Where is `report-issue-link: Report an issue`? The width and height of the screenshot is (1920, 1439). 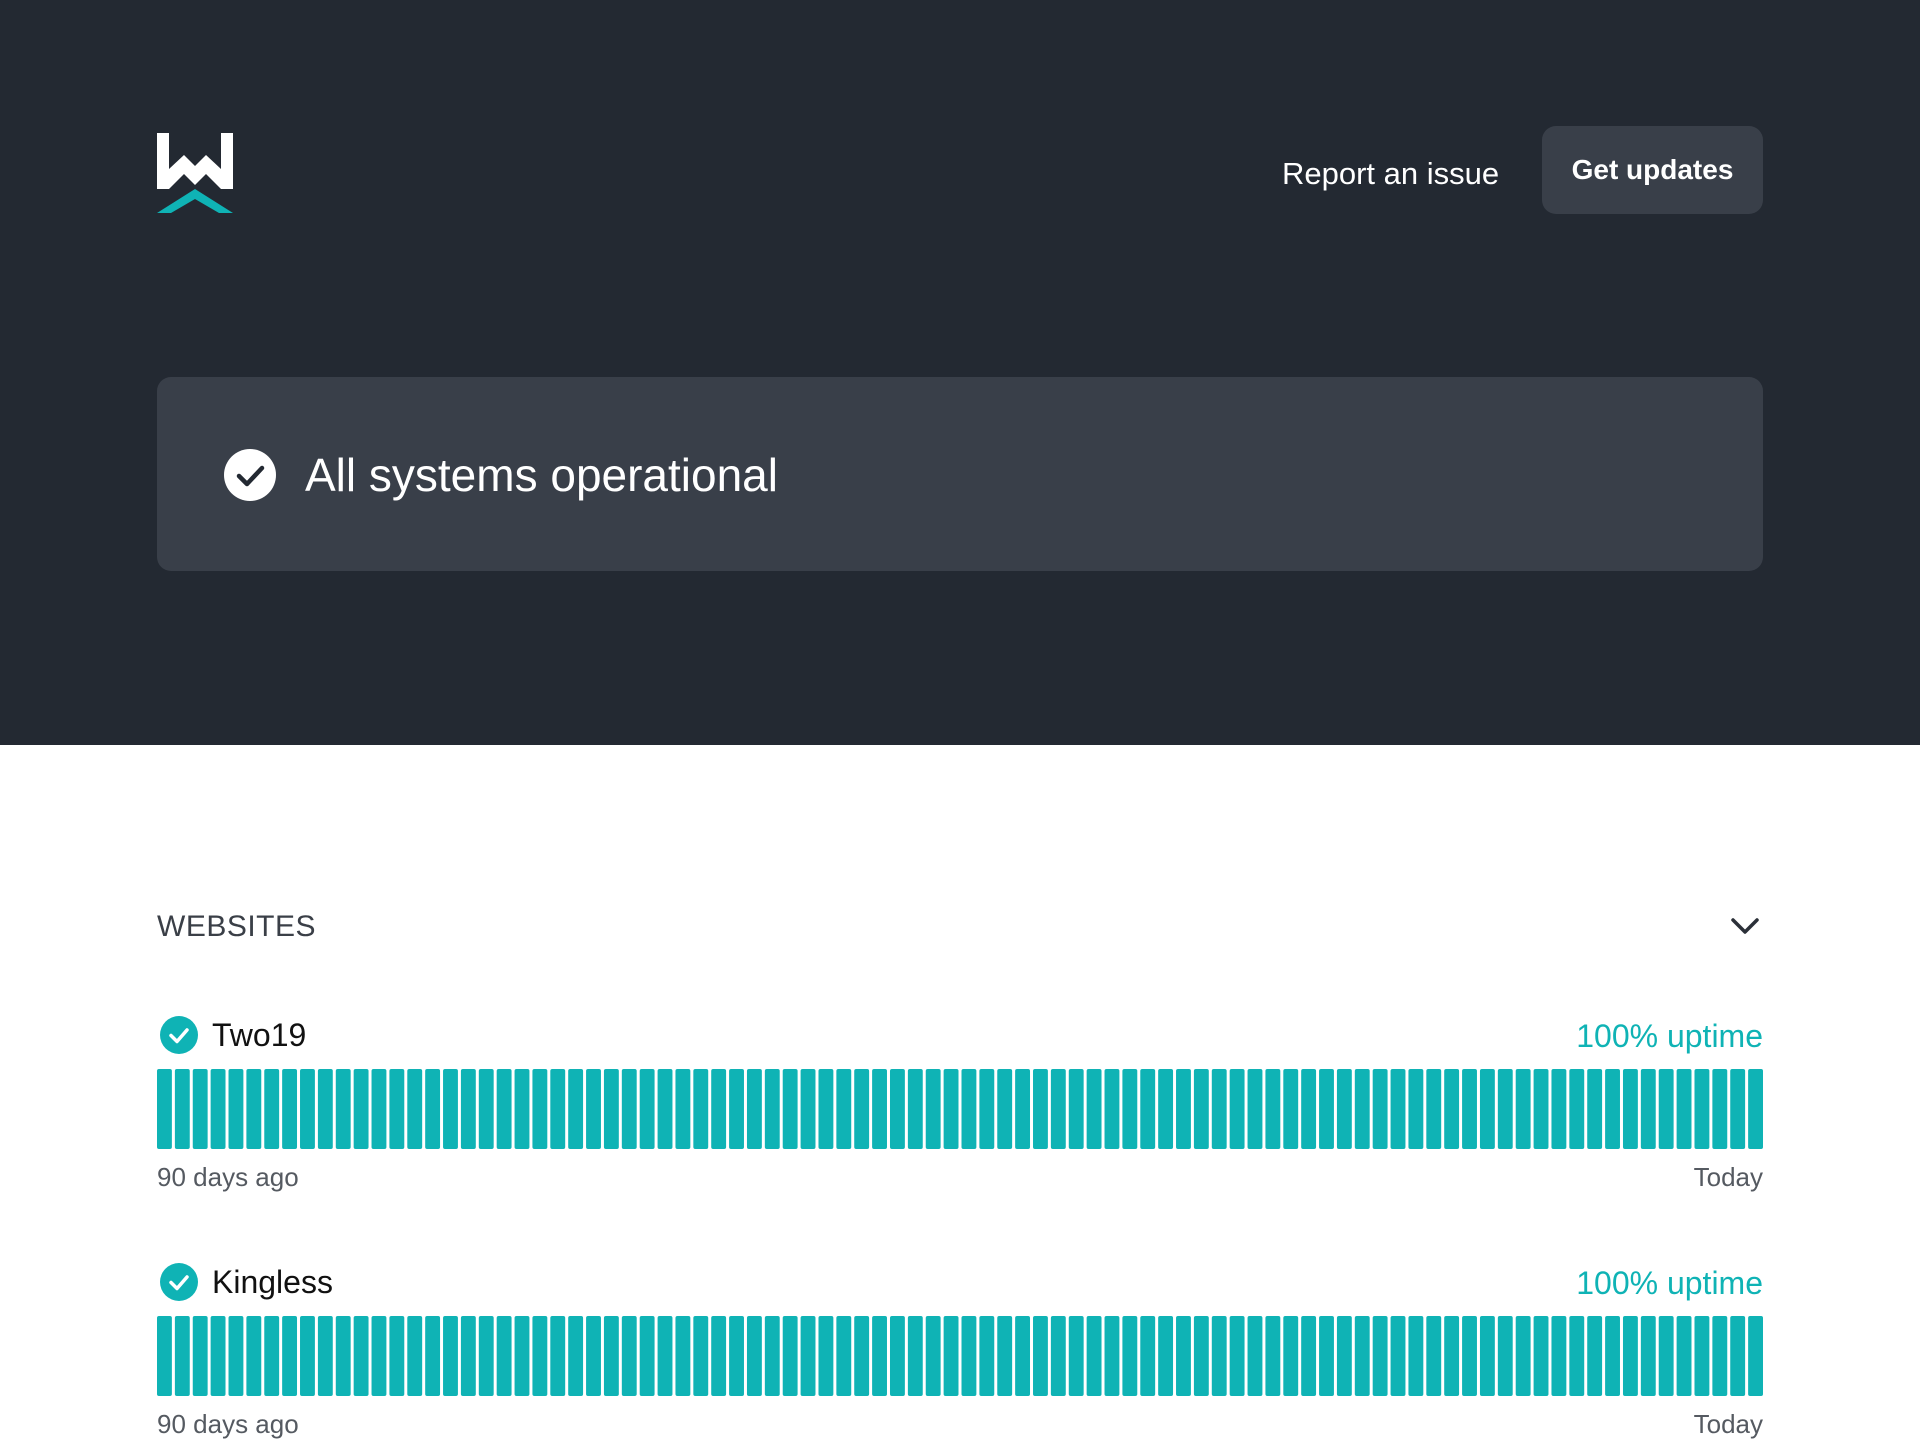
report-issue-link: Report an issue is located at coordinates (1392, 174).